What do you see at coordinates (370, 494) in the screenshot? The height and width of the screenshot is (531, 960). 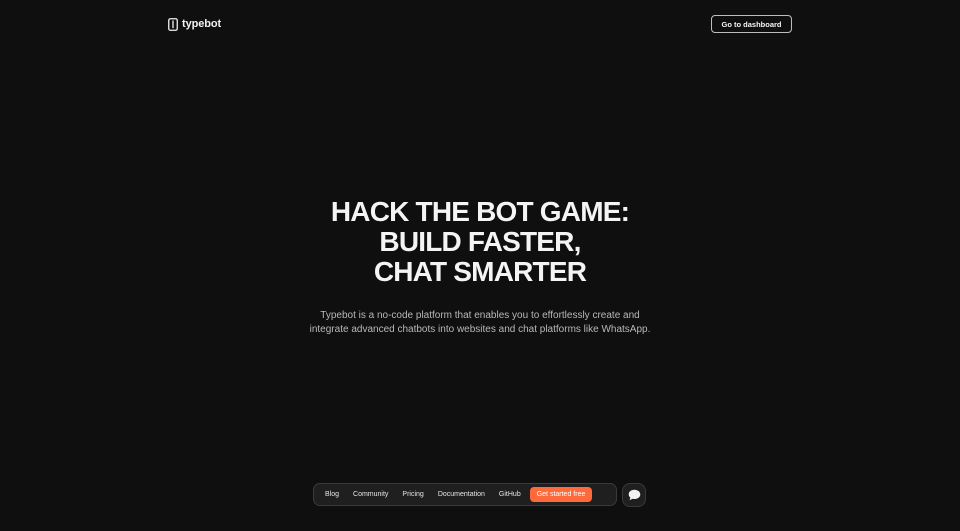 I see `nav-link-community: Community` at bounding box center [370, 494].